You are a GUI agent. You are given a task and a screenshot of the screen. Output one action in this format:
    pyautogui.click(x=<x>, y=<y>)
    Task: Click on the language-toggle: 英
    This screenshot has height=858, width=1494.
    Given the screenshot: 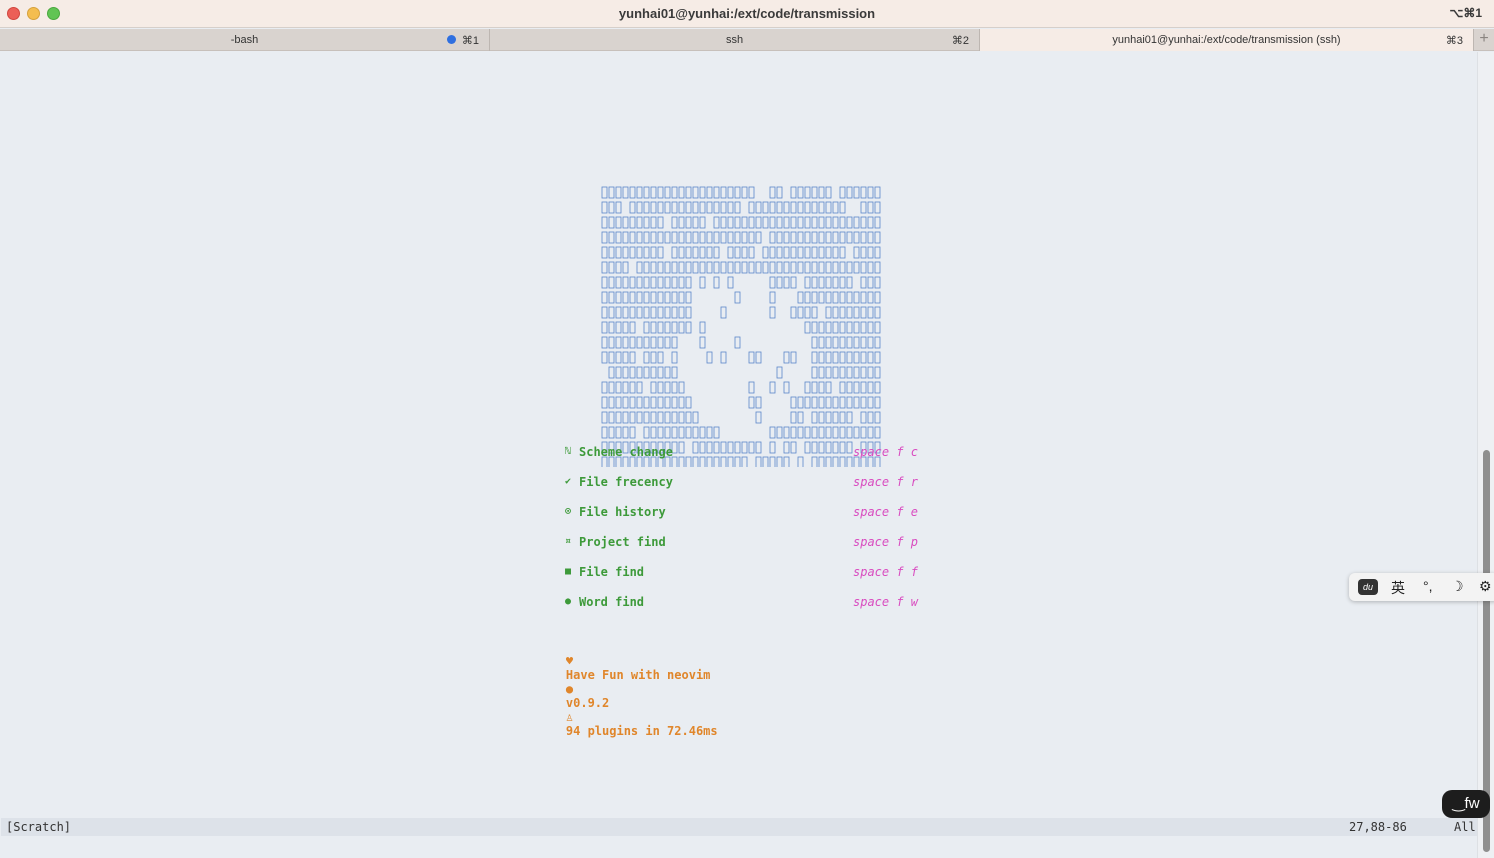 What is the action you would take?
    pyautogui.click(x=1398, y=588)
    